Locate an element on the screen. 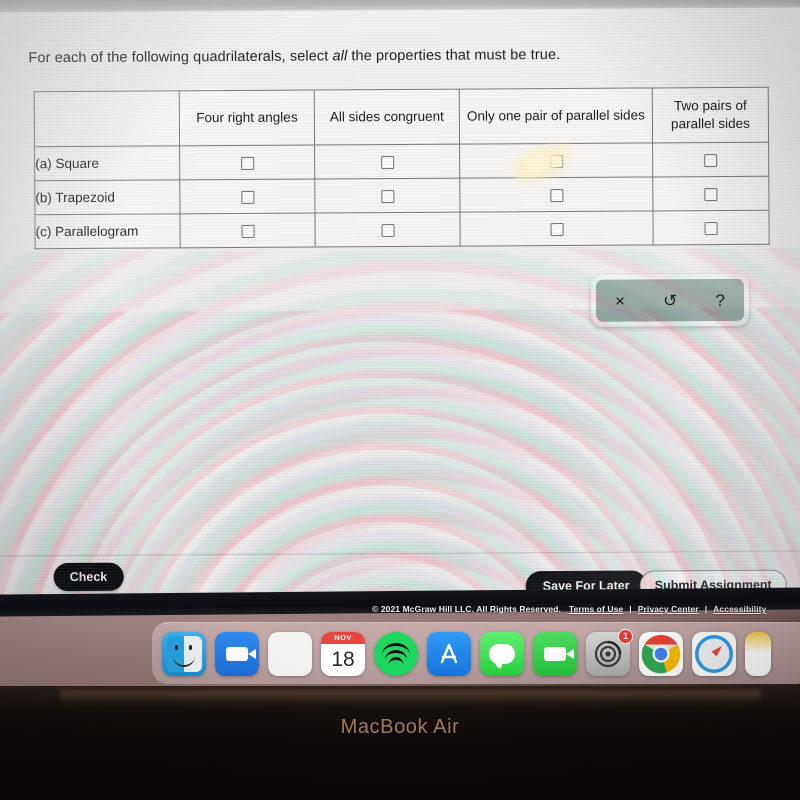 The width and height of the screenshot is (800, 800). checkbox-trapezoid-four-right-angles is located at coordinates (247, 197).